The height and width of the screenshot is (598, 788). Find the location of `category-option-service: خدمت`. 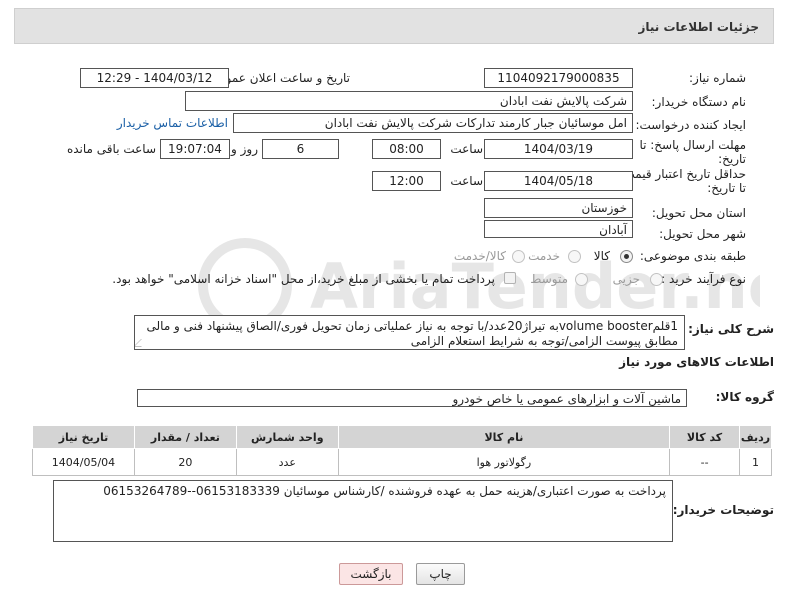

category-option-service: خدمت is located at coordinates (544, 256).